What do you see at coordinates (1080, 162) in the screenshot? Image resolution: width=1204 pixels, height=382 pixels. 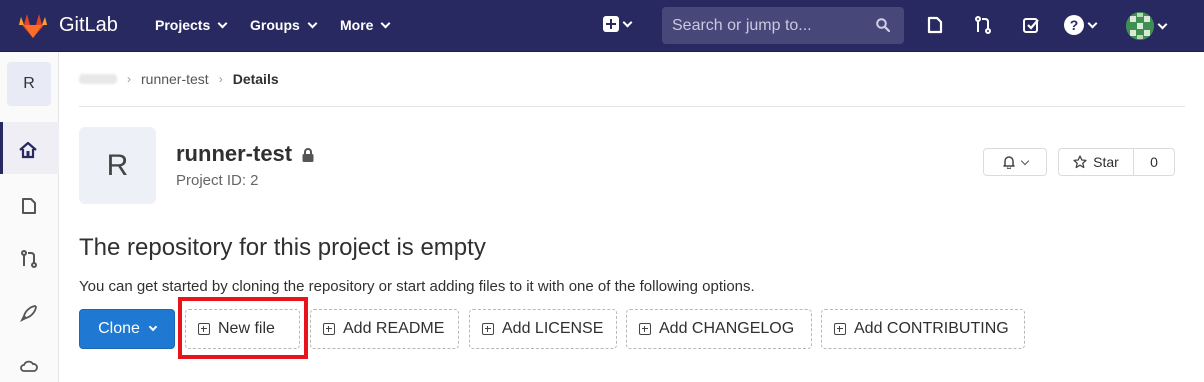 I see `star-icon` at bounding box center [1080, 162].